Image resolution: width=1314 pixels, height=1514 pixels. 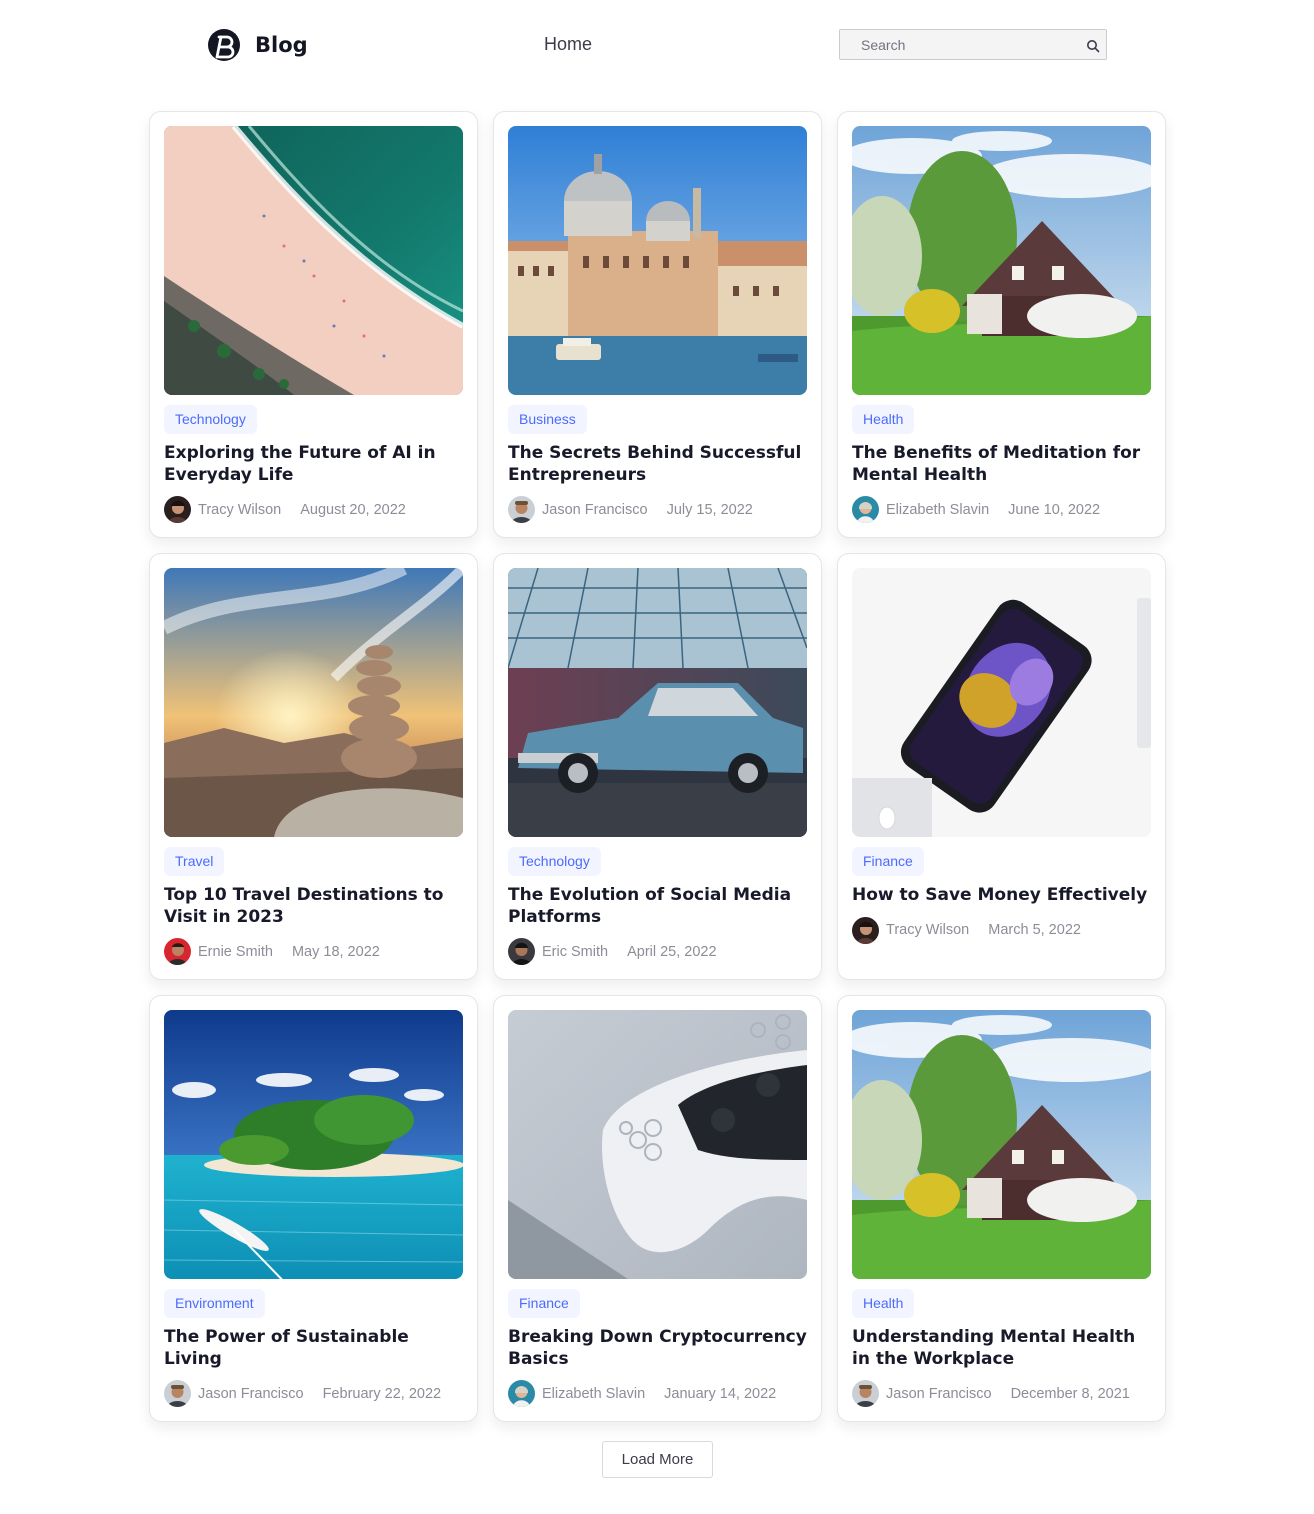 I want to click on post-title: The Evolution of Social Media Platforms, so click(x=657, y=906).